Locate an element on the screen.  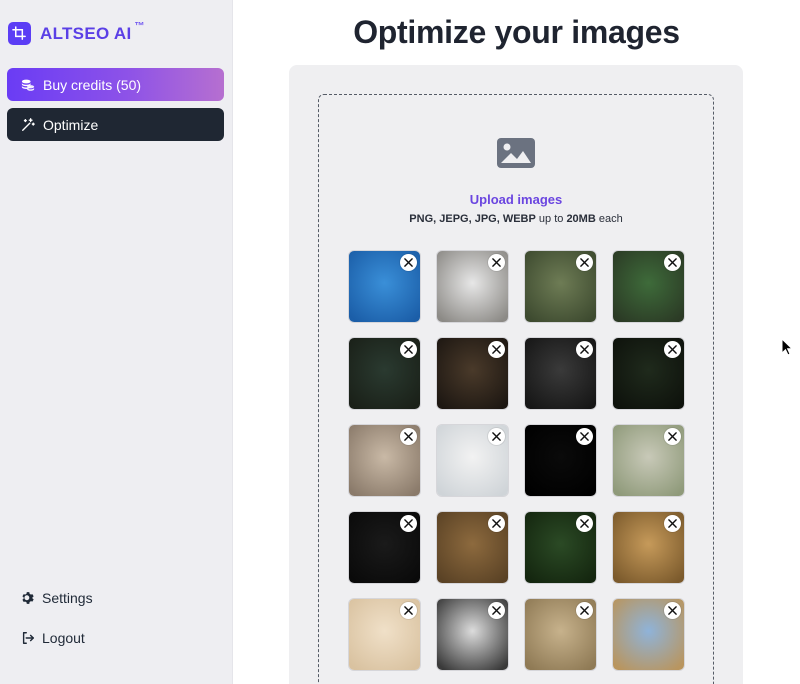
logout-link: Logout is located at coordinates (53, 638).